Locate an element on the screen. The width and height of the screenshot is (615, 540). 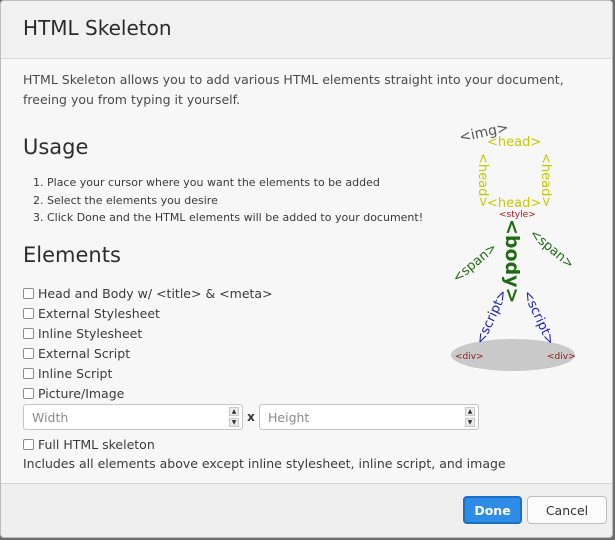
cancel-button: Cancel is located at coordinates (567, 510).